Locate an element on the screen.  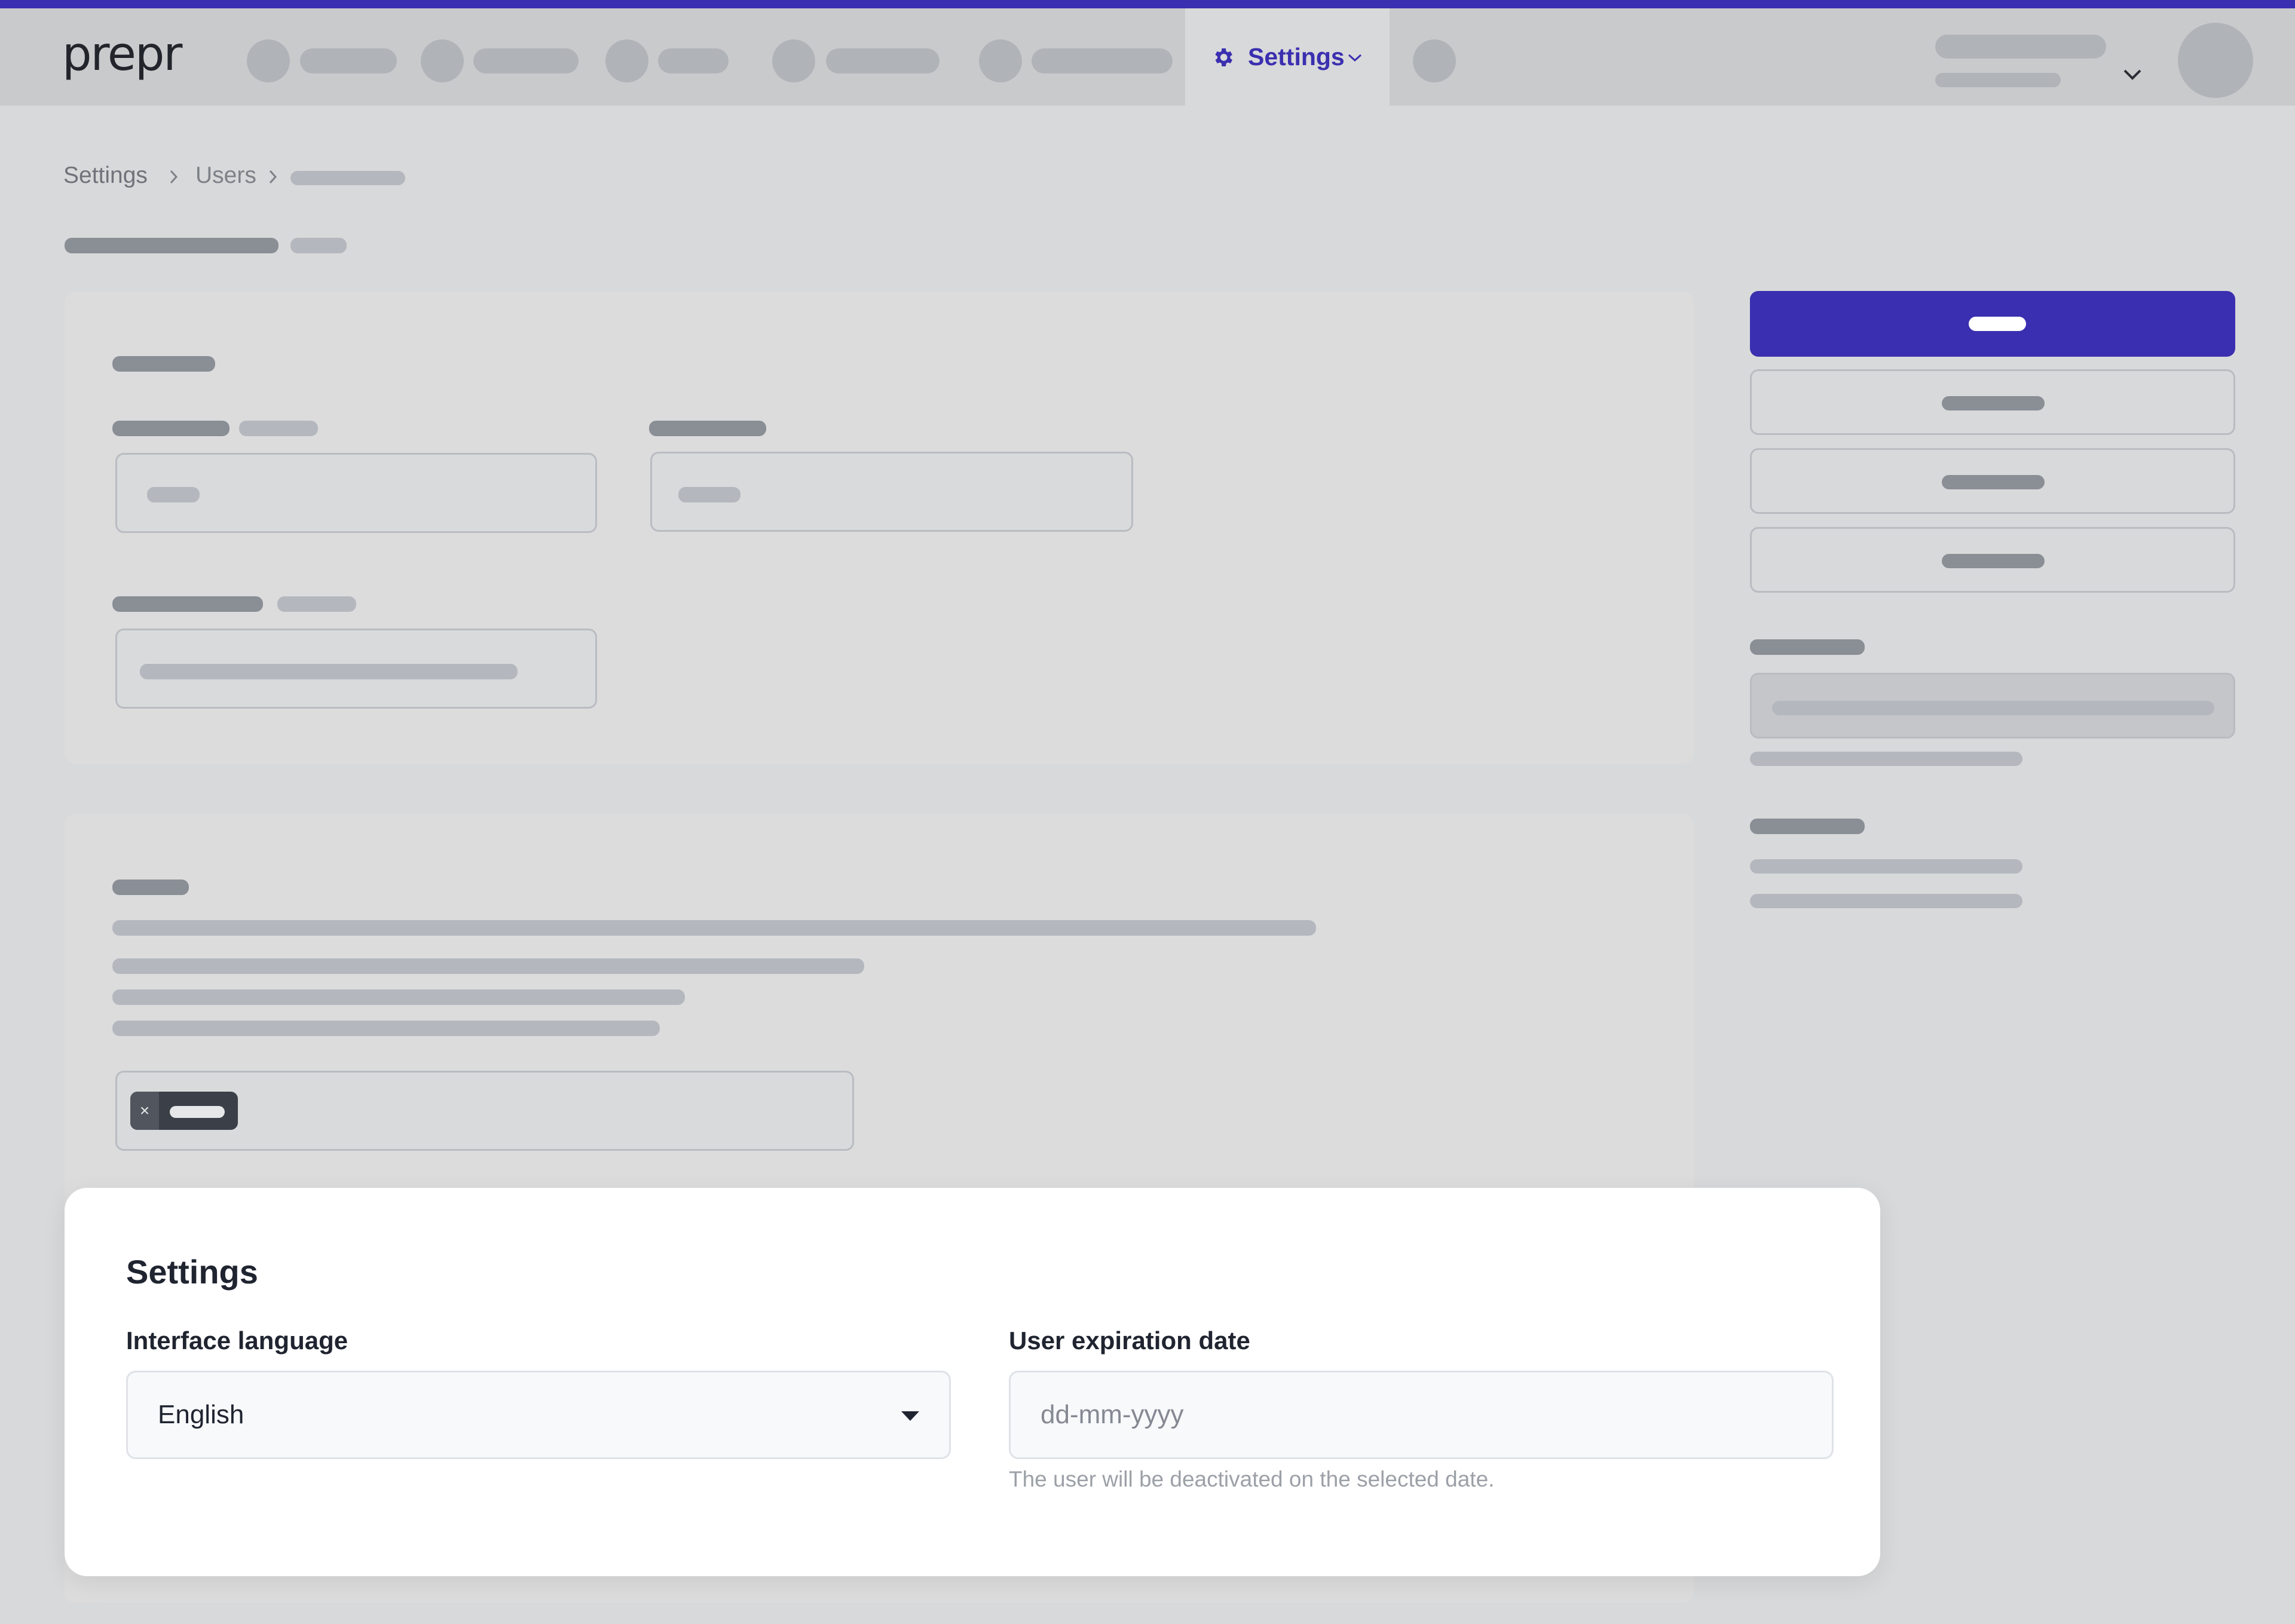
roles-select: × is located at coordinates (485, 1111).